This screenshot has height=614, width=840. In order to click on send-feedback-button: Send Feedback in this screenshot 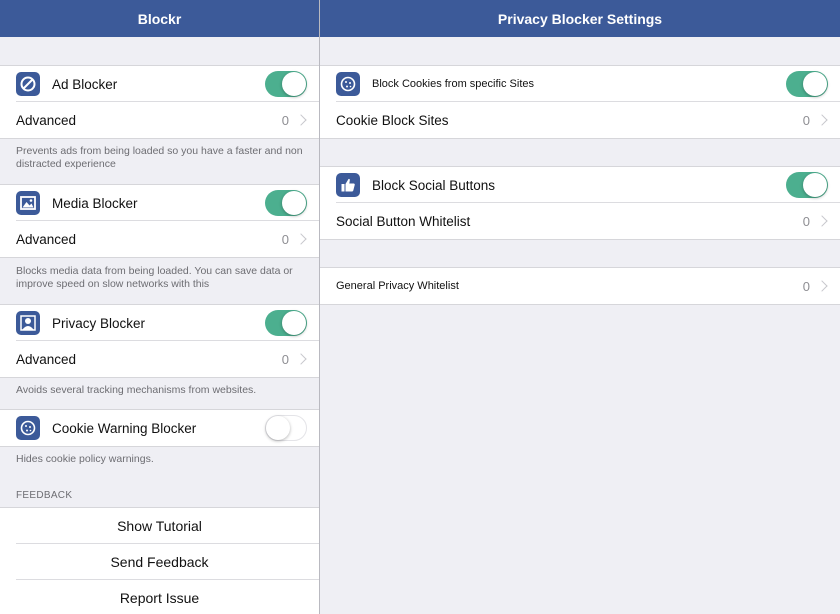, I will do `click(159, 562)`.